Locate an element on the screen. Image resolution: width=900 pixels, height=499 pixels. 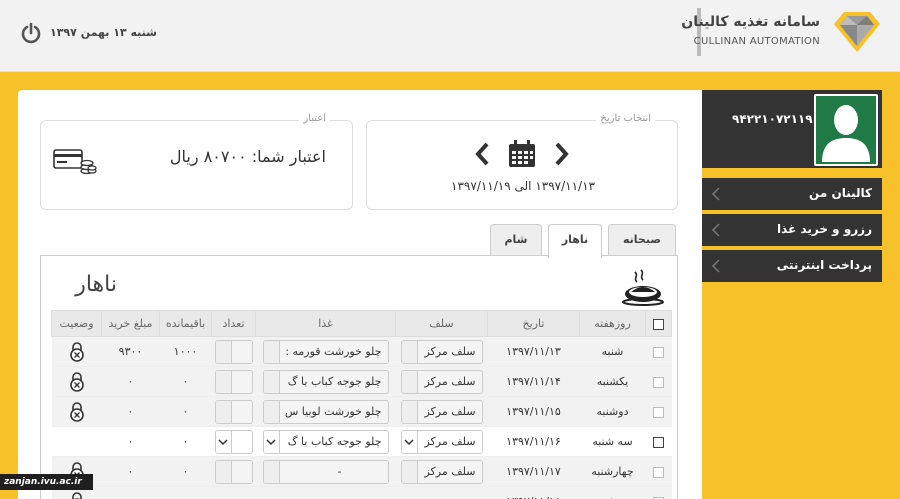
tab-dinner: شام is located at coordinates (516, 240).